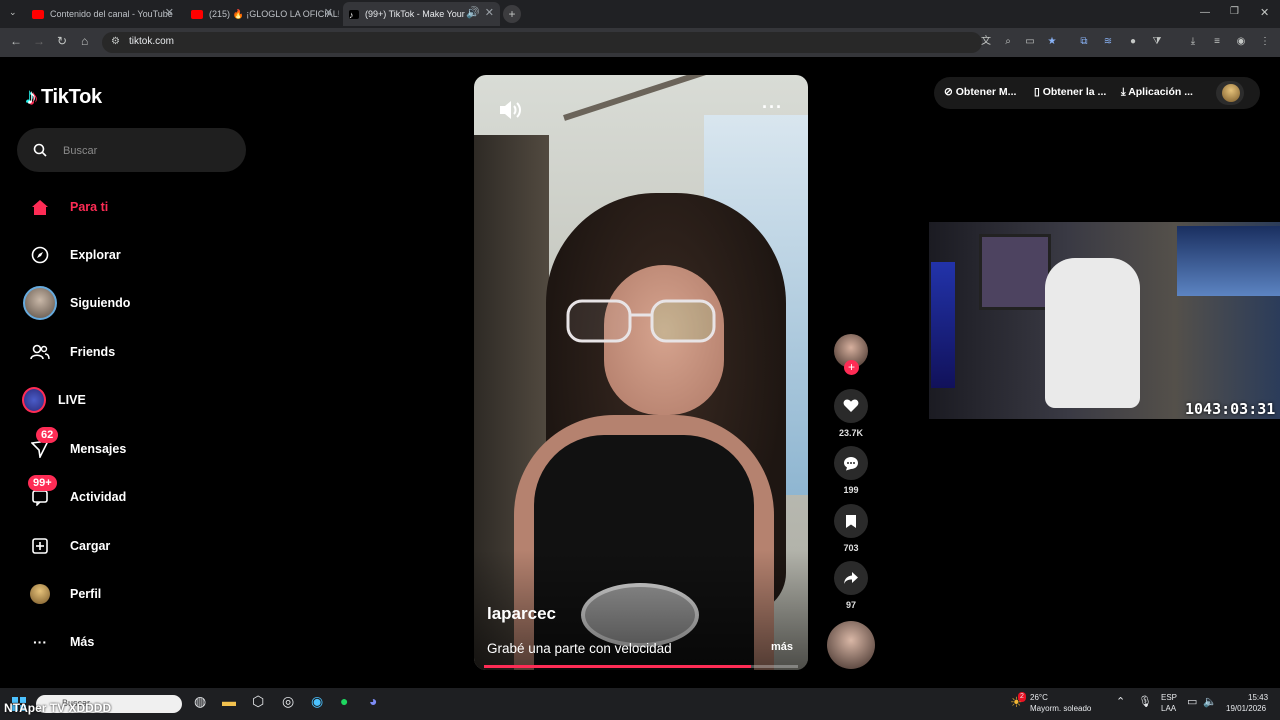  I want to click on back-icon: ←, so click(16, 41).